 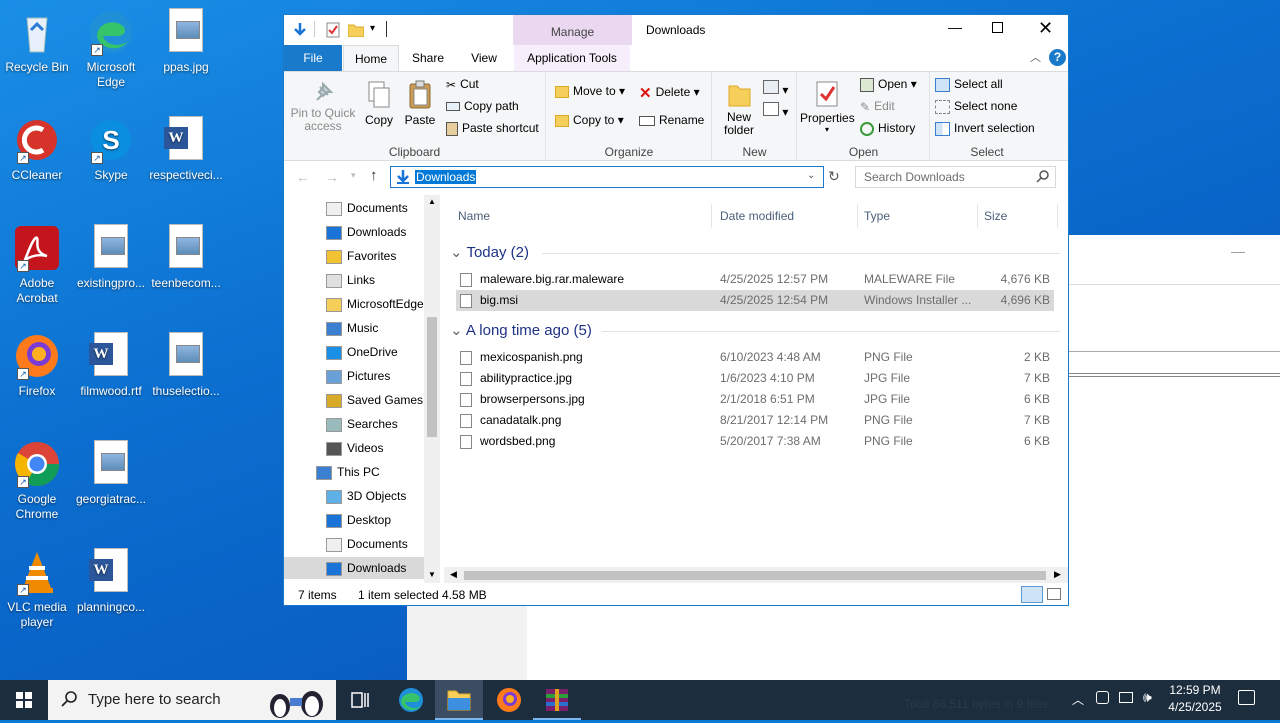 I want to click on network-icon, so click(x=1126, y=697).